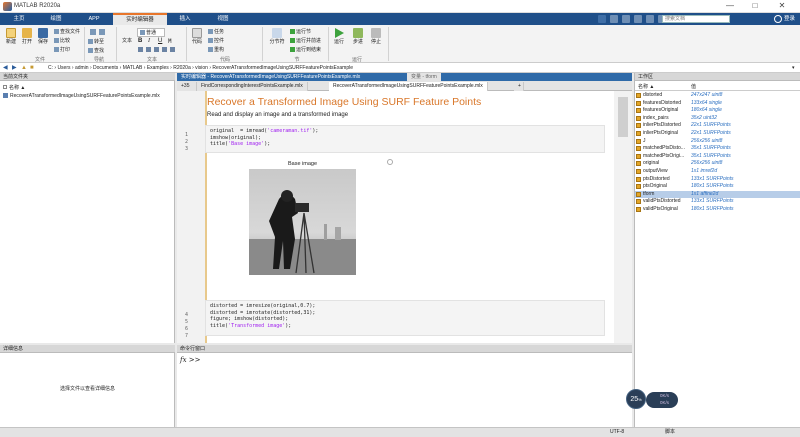 The height and width of the screenshot is (437, 800). I want to click on workspace-variable-row: validPtsDistorted 133x1 SURFPoints, so click(717, 201).